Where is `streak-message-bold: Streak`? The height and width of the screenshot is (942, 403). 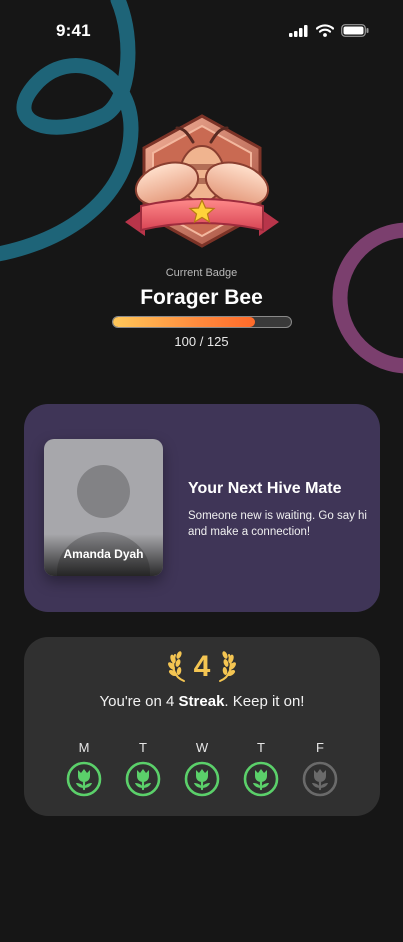
streak-message-bold: Streak is located at coordinates (201, 701).